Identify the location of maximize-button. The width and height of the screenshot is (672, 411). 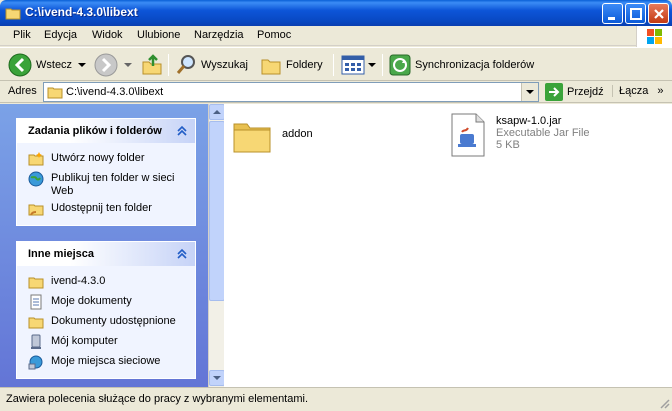
(635, 13).